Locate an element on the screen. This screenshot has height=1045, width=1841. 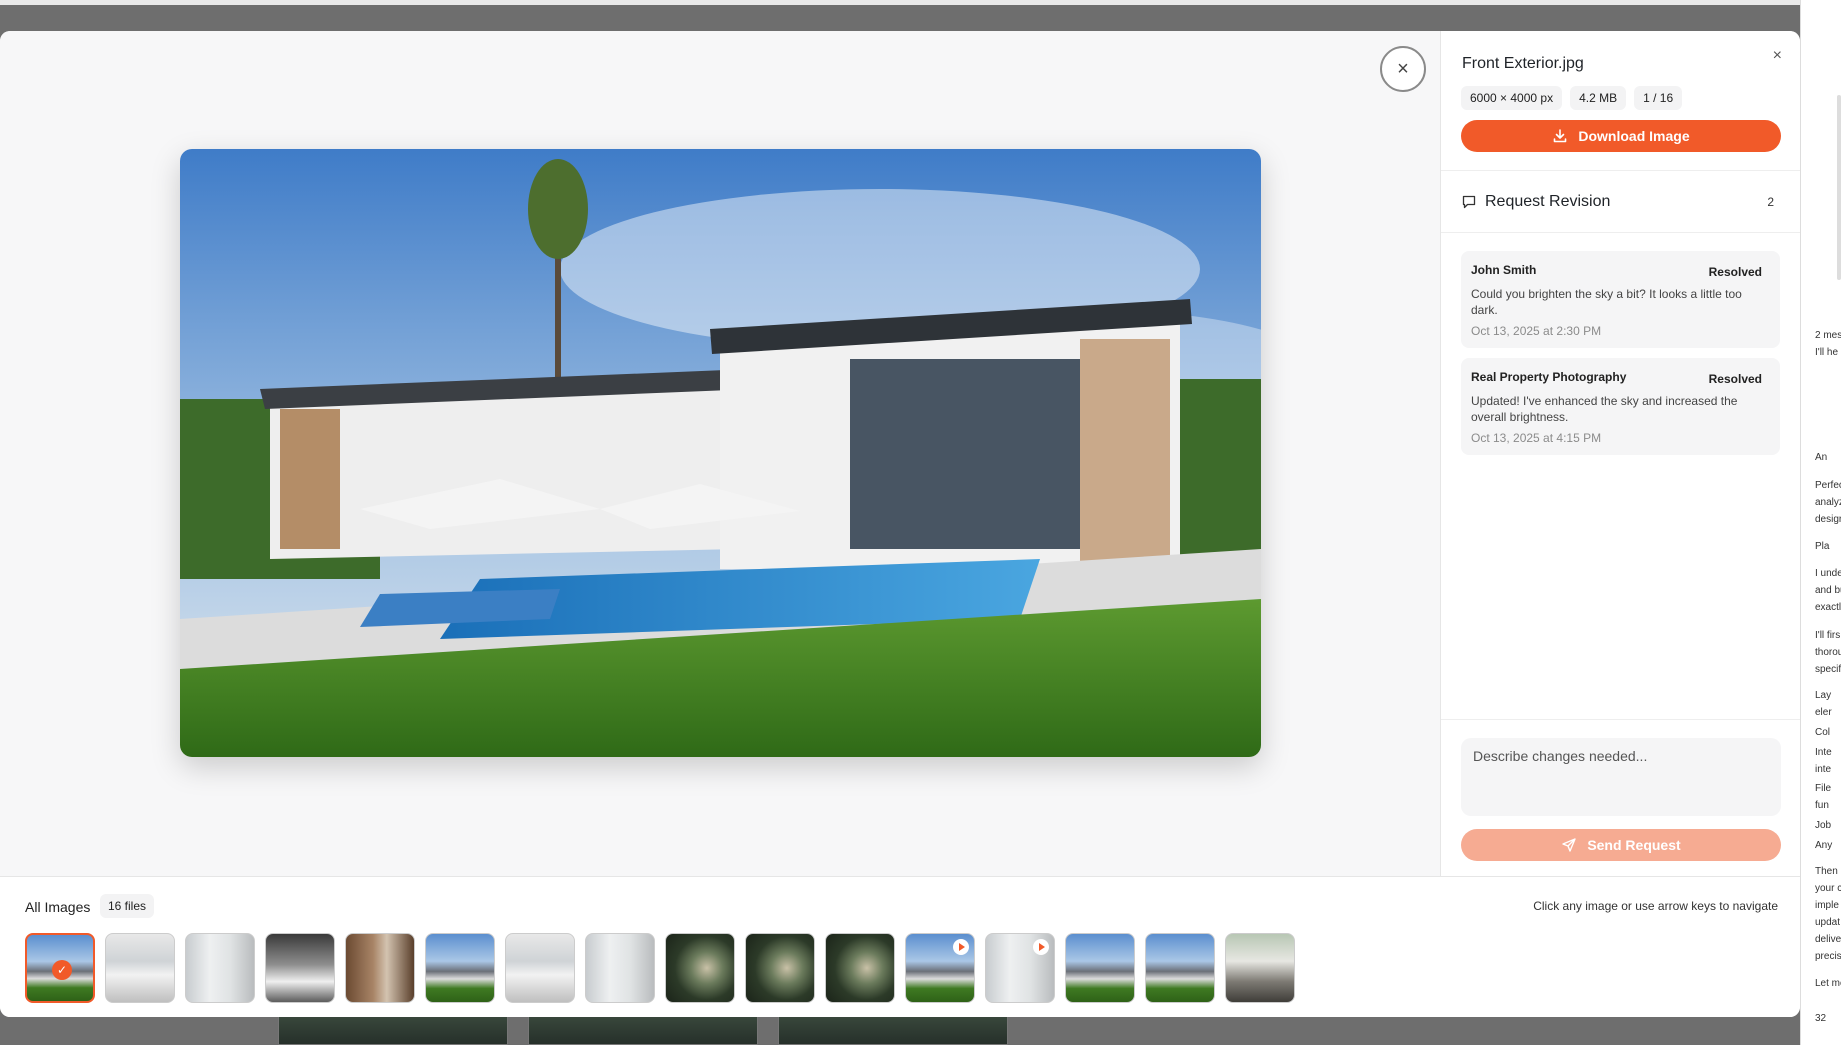
comment-timestamp: Oct 13, 2025 at 4:15 PM is located at coordinates (1536, 438).